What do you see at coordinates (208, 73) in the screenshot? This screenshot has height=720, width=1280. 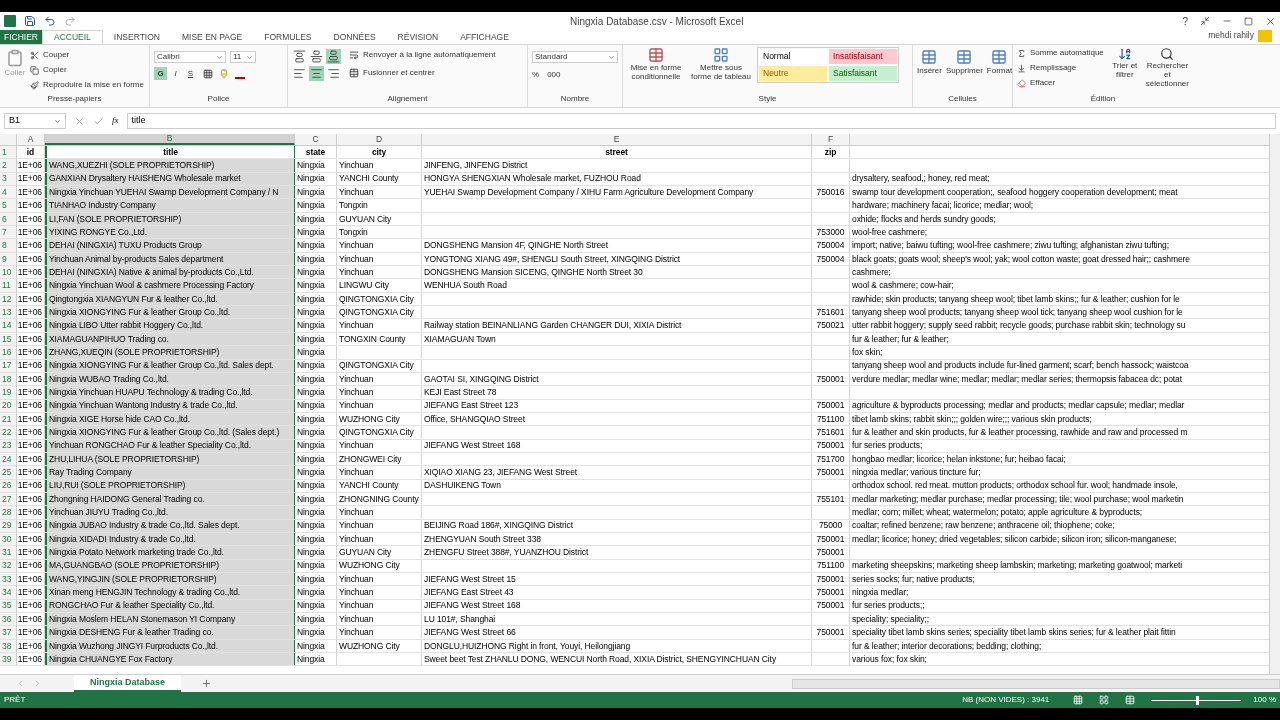 I see `border-icon` at bounding box center [208, 73].